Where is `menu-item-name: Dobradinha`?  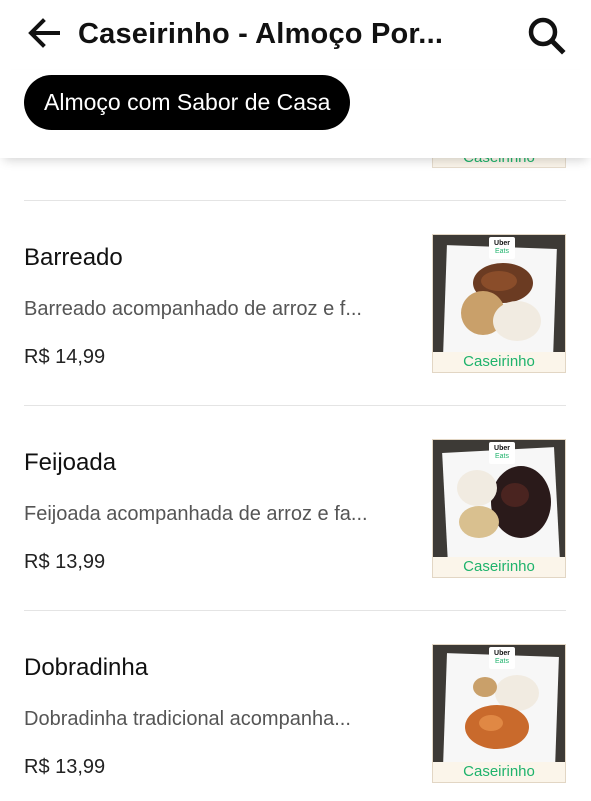 menu-item-name: Dobradinha is located at coordinates (86, 667).